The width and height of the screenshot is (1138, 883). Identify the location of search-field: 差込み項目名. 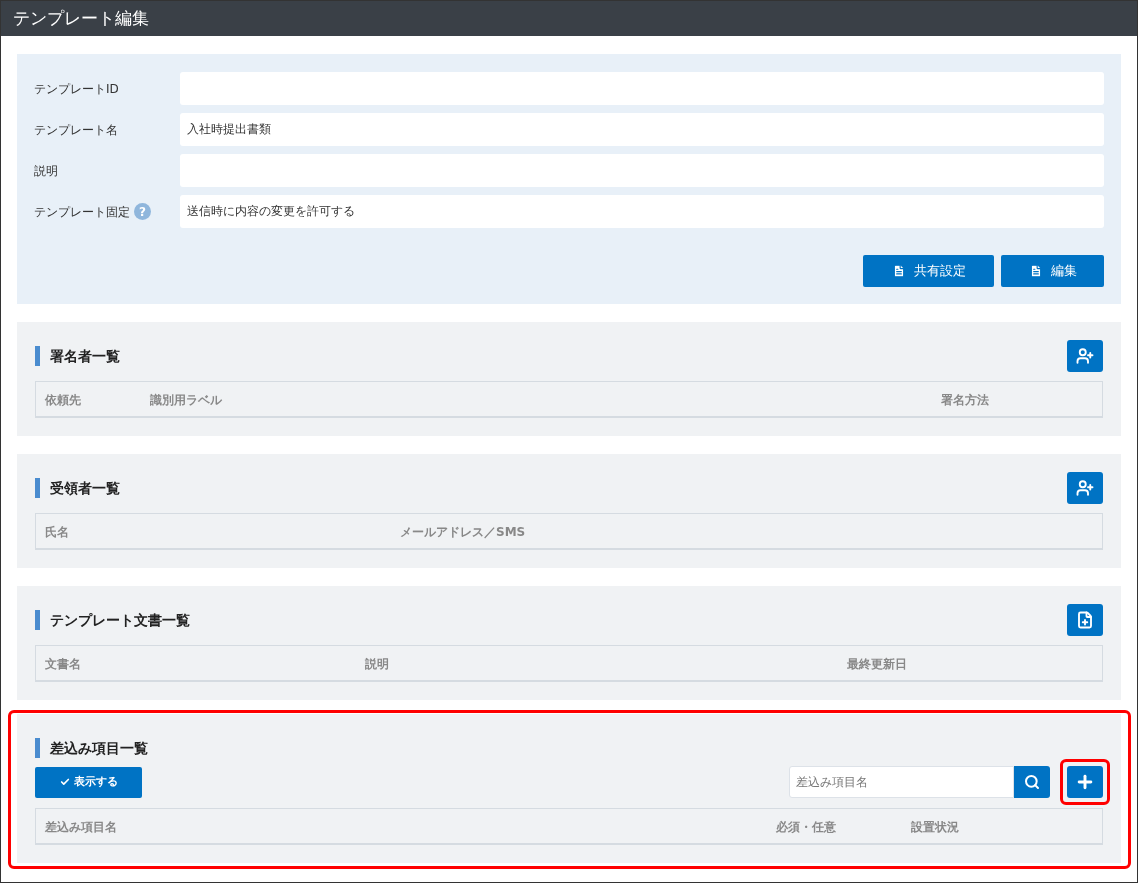
(901, 782).